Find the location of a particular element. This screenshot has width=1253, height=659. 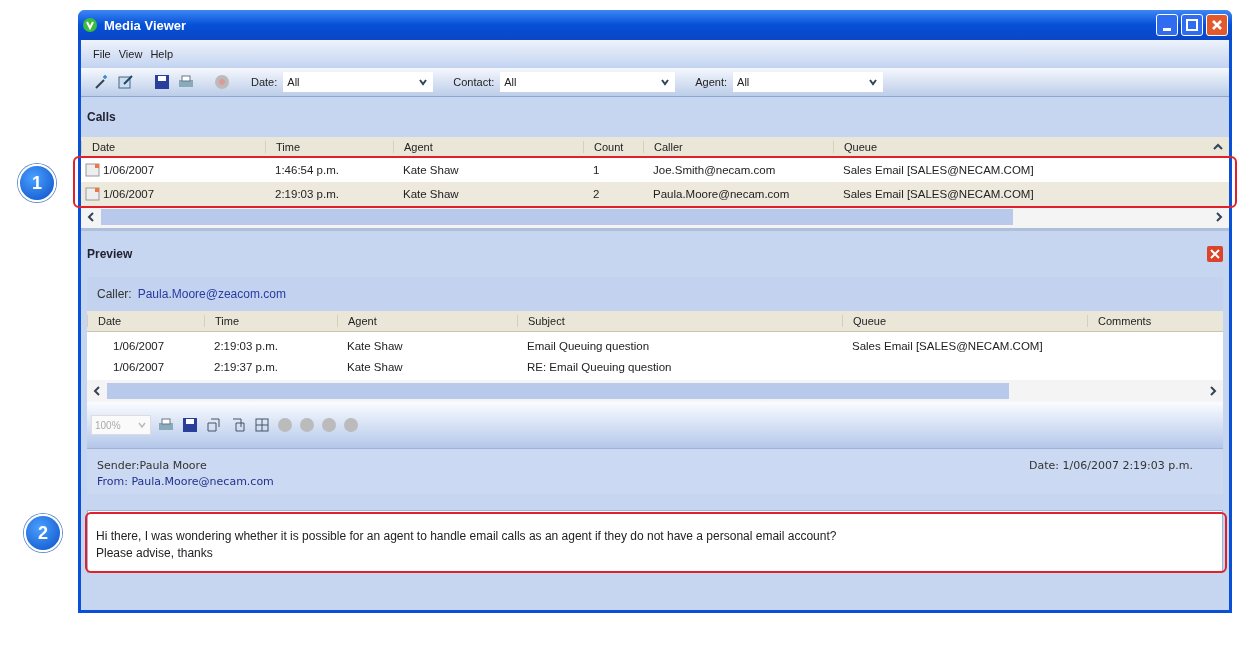

chevron-down-icon is located at coordinates (142, 425).